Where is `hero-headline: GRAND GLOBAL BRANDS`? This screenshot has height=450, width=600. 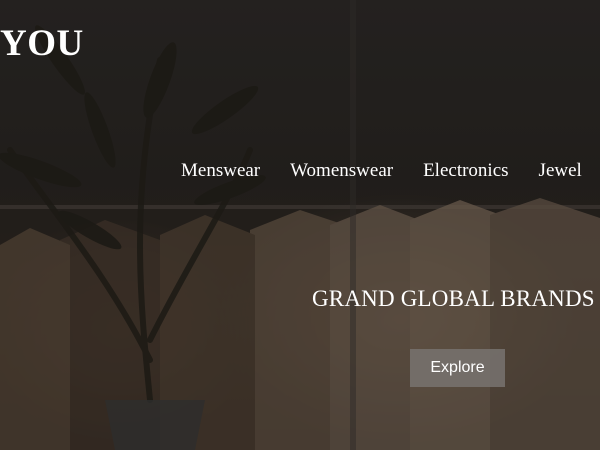
hero-headline: GRAND GLOBAL BRANDS is located at coordinates (453, 298).